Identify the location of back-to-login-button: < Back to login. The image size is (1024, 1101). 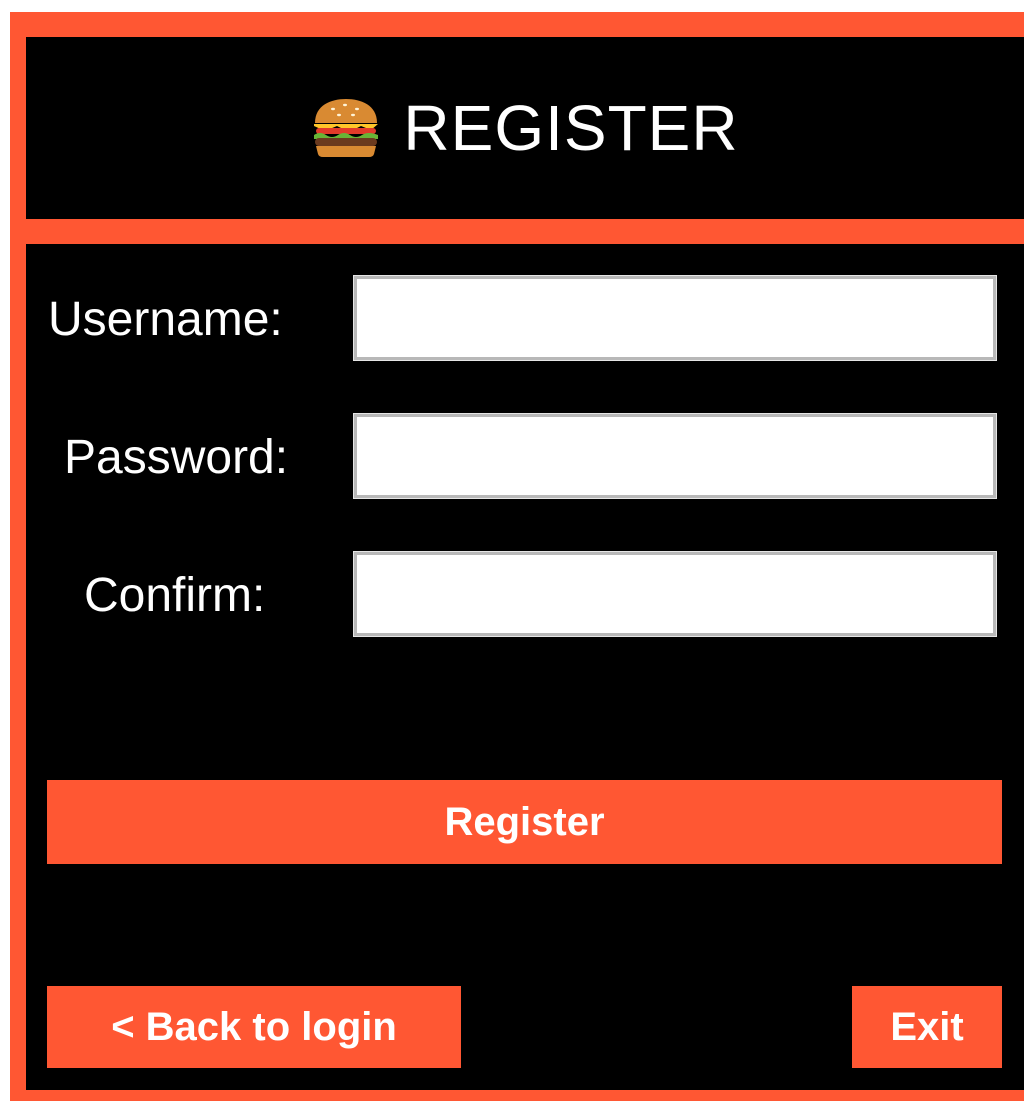
(254, 1027).